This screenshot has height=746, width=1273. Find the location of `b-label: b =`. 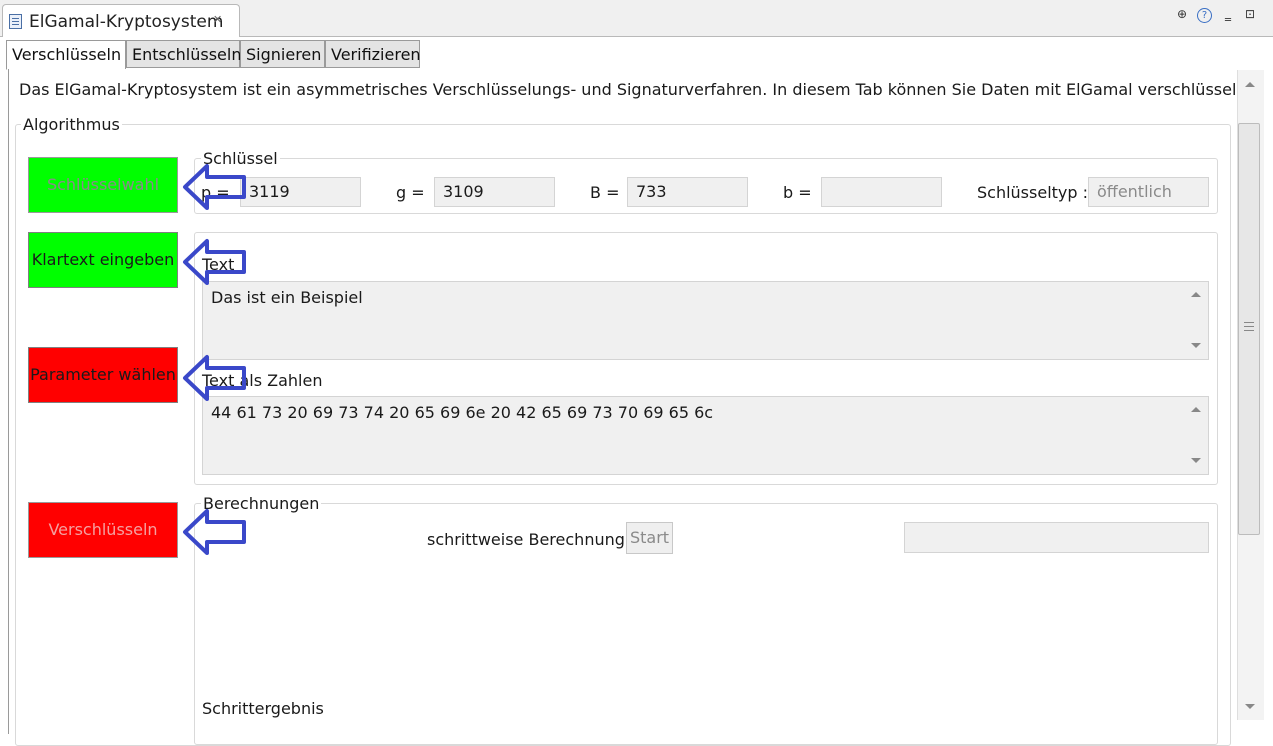

b-label: b = is located at coordinates (797, 192).